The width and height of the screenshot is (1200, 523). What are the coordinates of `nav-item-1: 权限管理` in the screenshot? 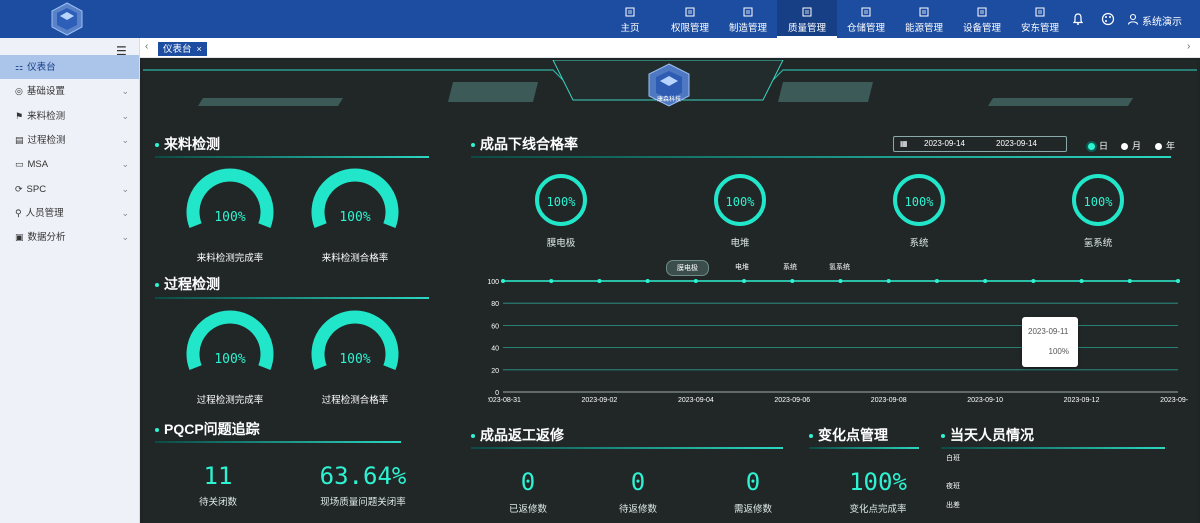 It's located at (690, 19).